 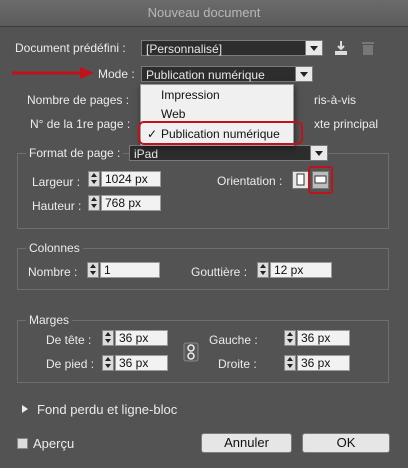 What do you see at coordinates (228, 153) in the screenshot?
I see `page-format-select: iPad` at bounding box center [228, 153].